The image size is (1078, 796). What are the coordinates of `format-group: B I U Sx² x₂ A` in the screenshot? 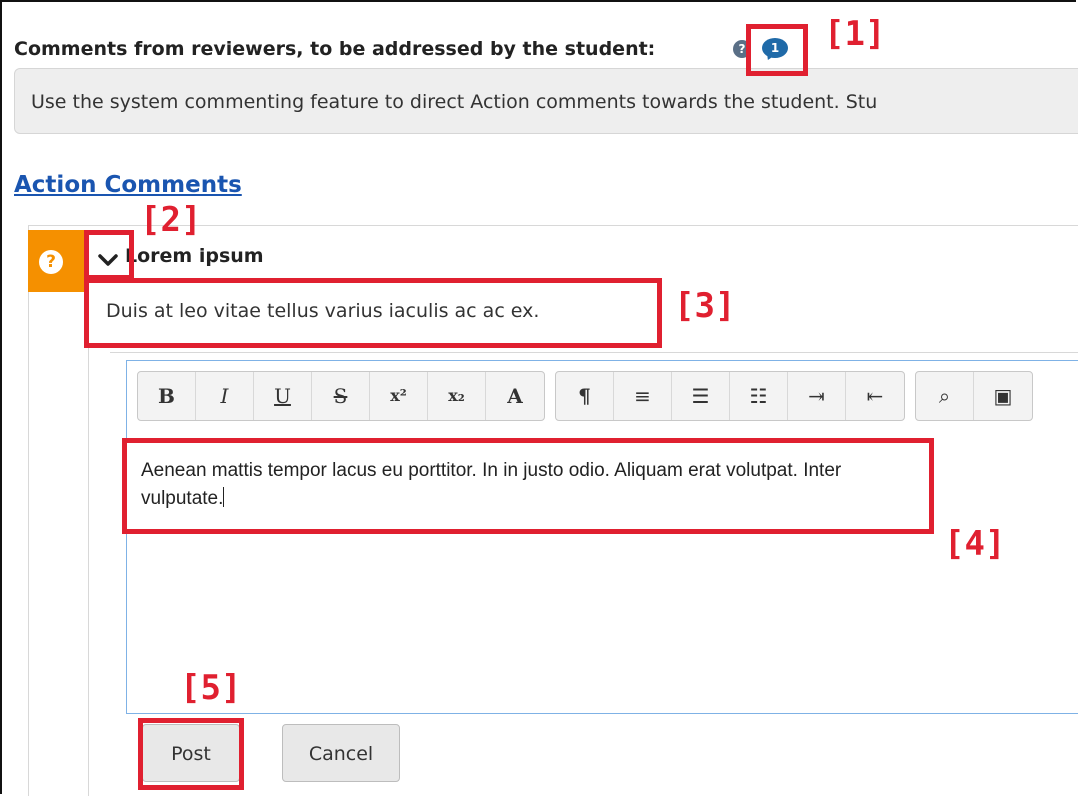 It's located at (341, 396).